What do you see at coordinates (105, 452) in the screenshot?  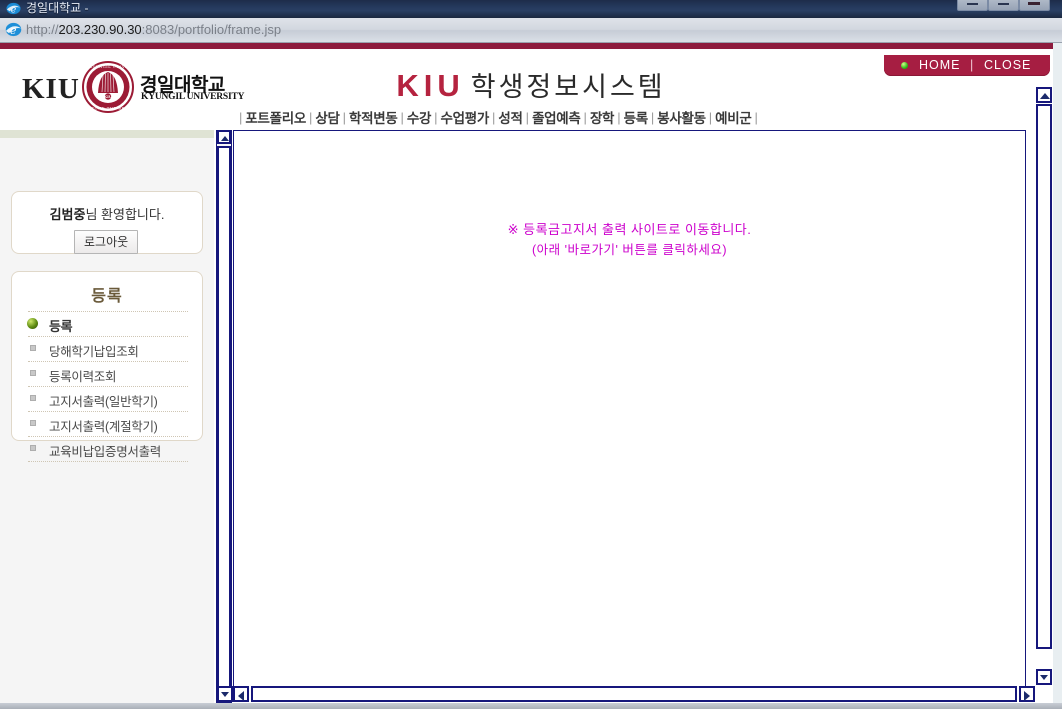 I see `sidebar-menu-item-label: 교육비납입증명서출력` at bounding box center [105, 452].